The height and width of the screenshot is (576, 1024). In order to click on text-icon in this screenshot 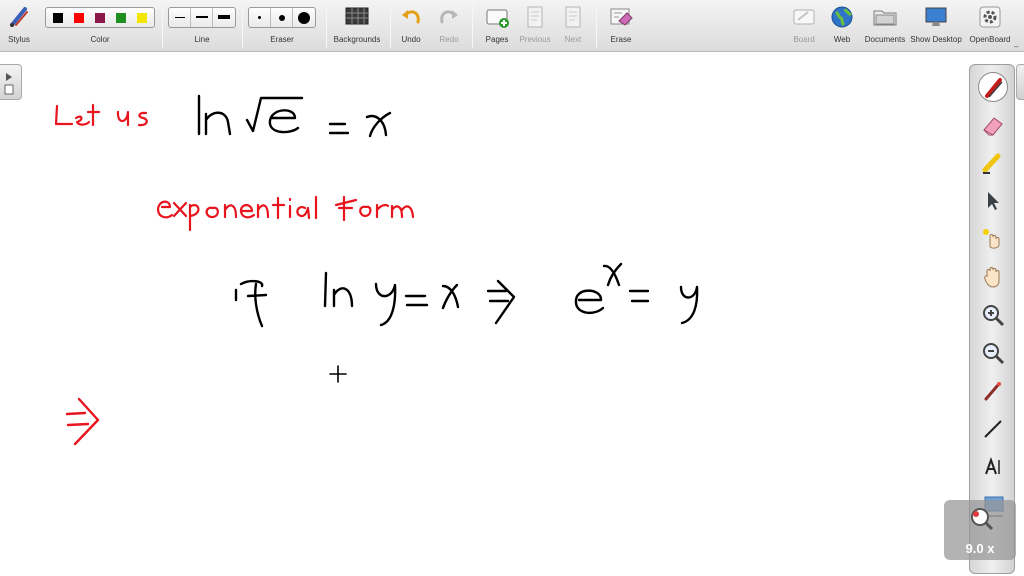, I will do `click(992, 466)`.